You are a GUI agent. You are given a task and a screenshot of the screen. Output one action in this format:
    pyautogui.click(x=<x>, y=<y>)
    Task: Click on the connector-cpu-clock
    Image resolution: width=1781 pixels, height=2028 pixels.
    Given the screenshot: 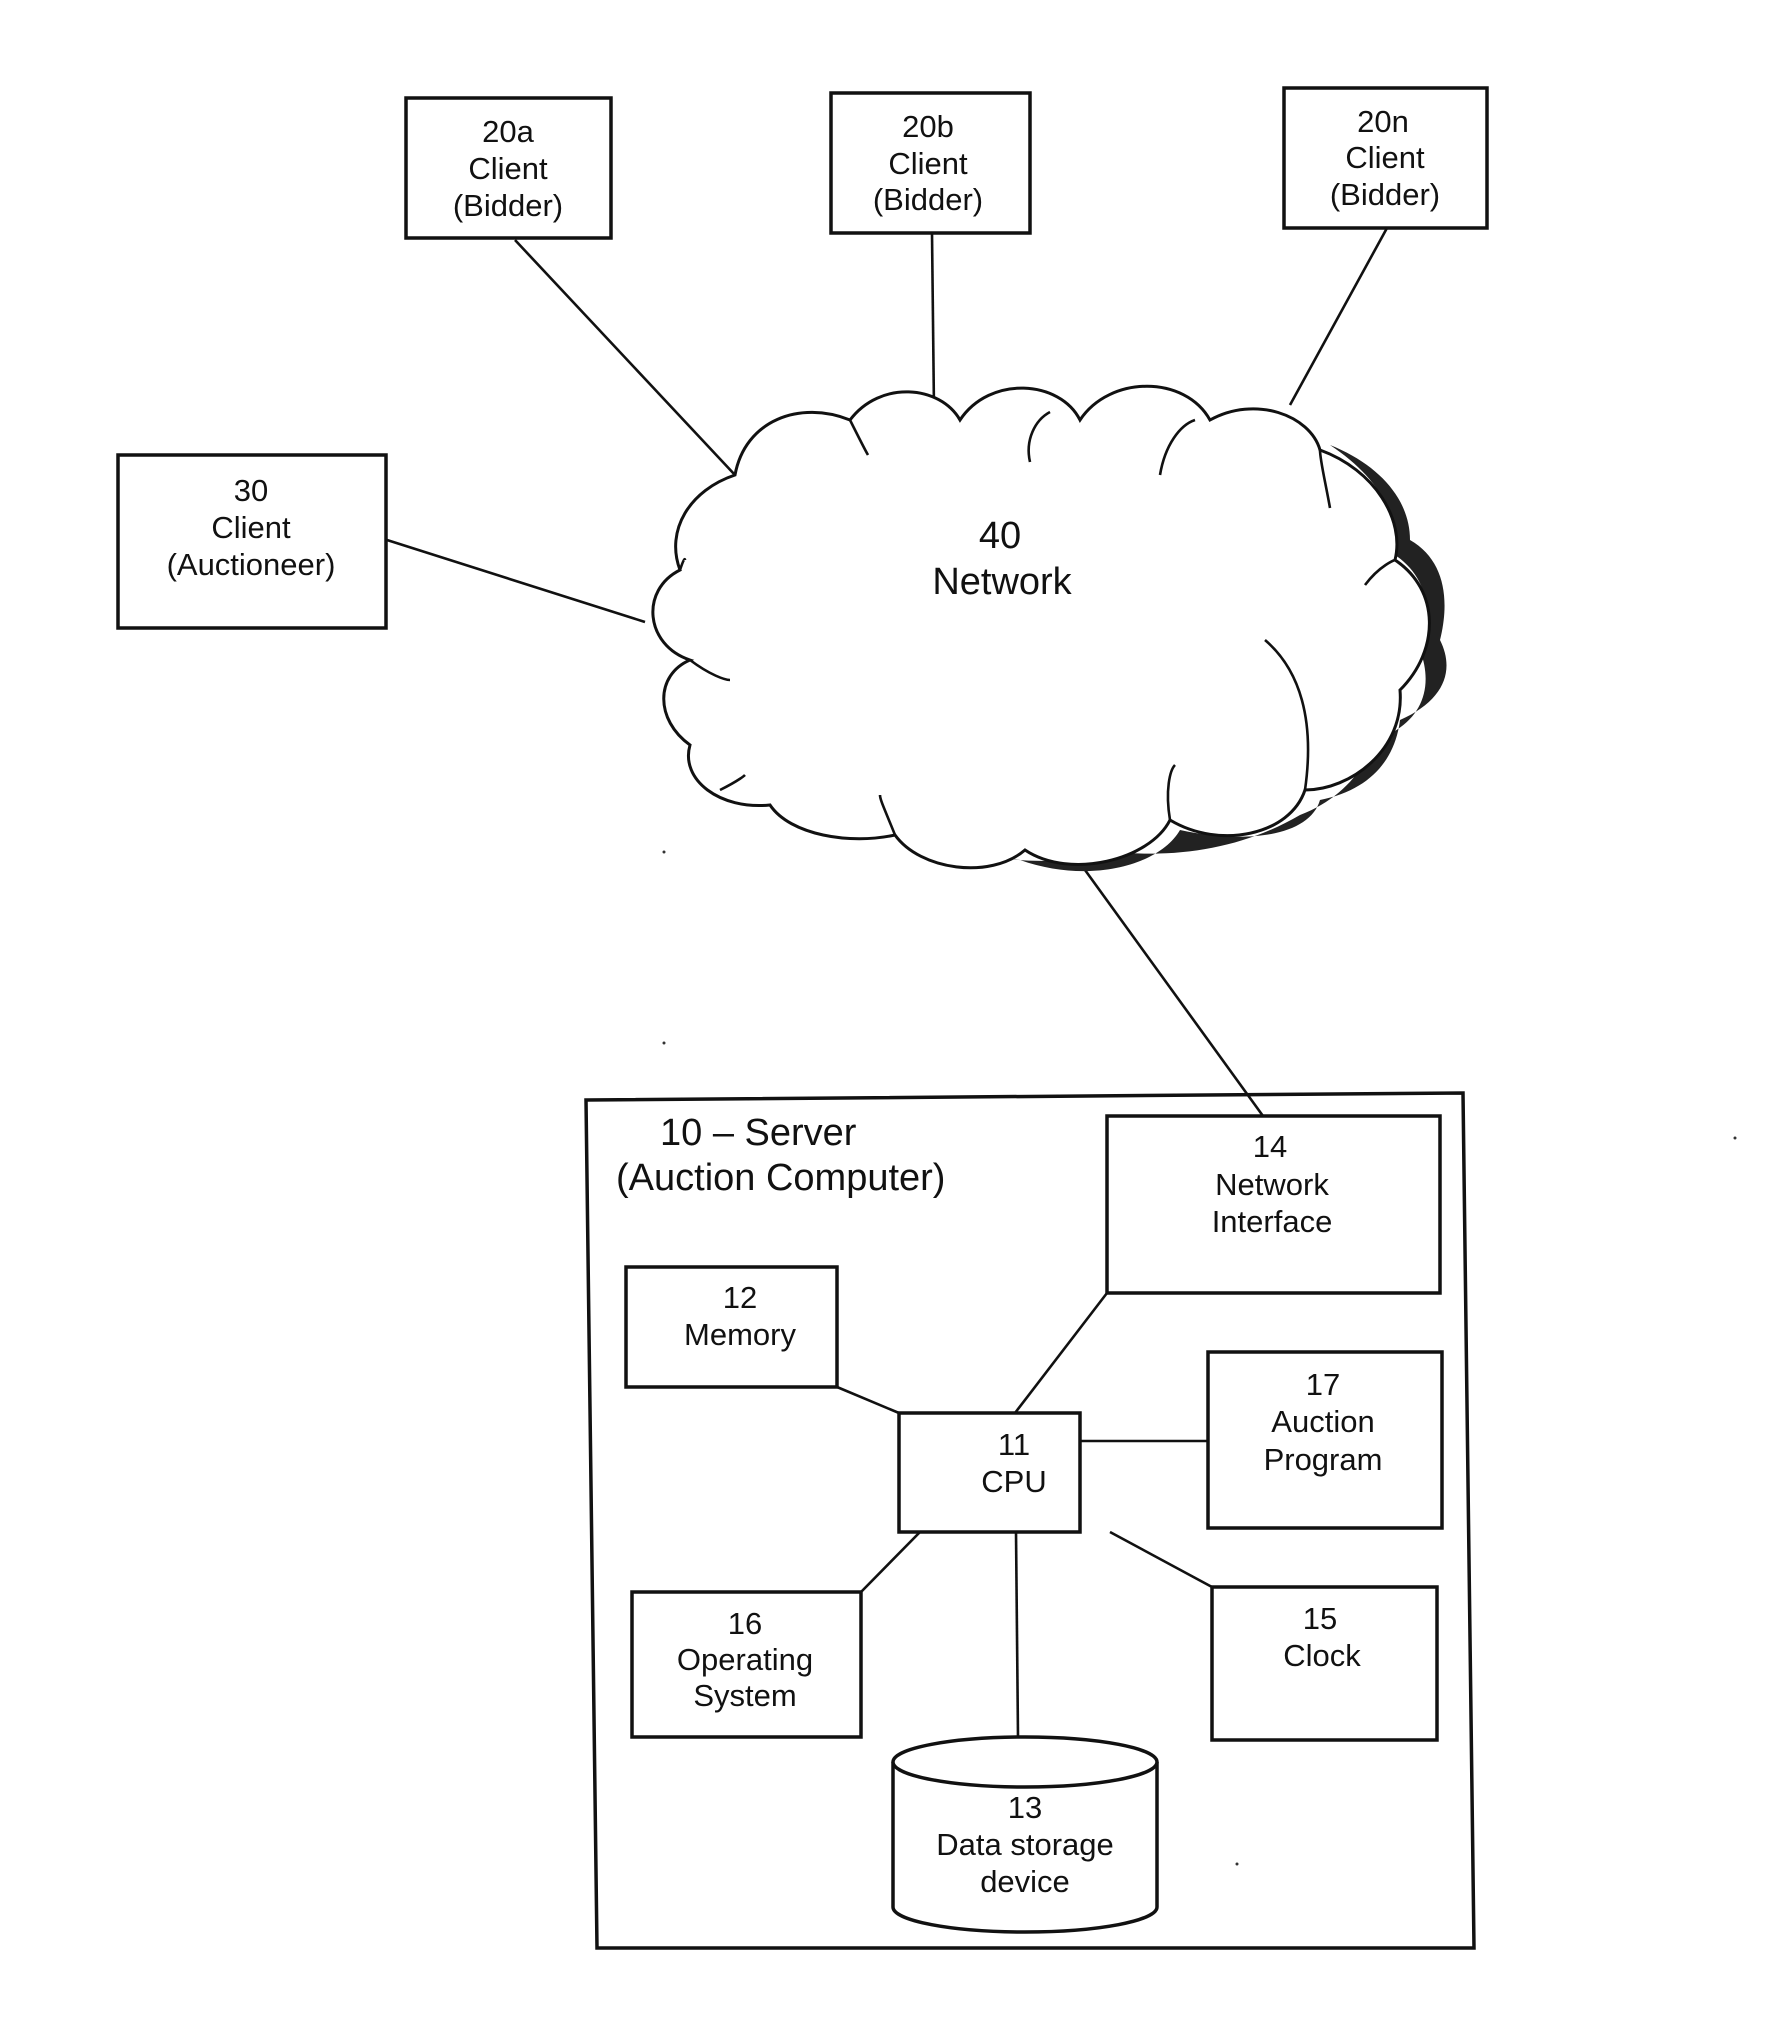 What is the action you would take?
    pyautogui.click(x=1161, y=1559)
    